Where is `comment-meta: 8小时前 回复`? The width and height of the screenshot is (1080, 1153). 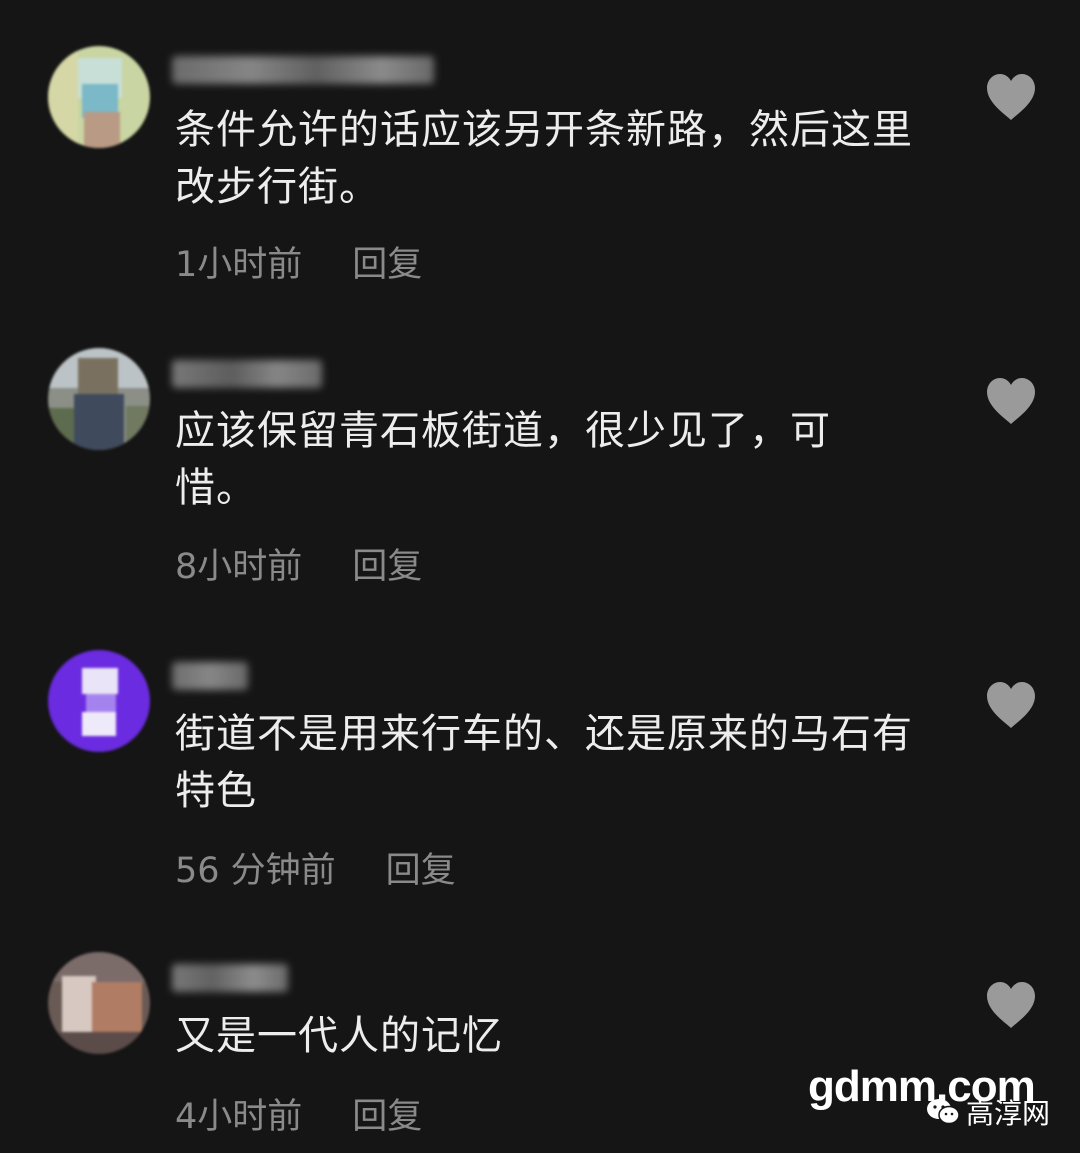
comment-meta: 8小时前 回复 is located at coordinates (298, 563).